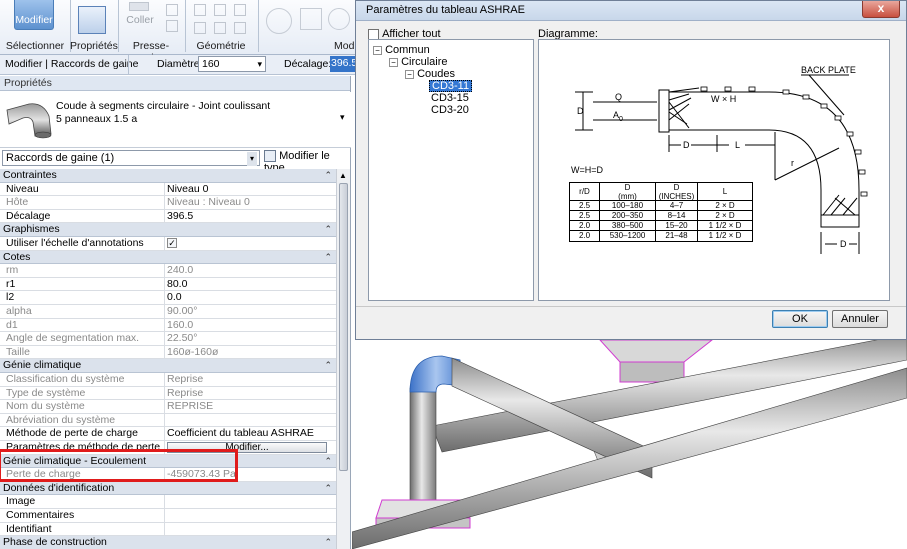 The width and height of the screenshot is (907, 549). What do you see at coordinates (343, 327) in the screenshot?
I see `scroll-thumb` at bounding box center [343, 327].